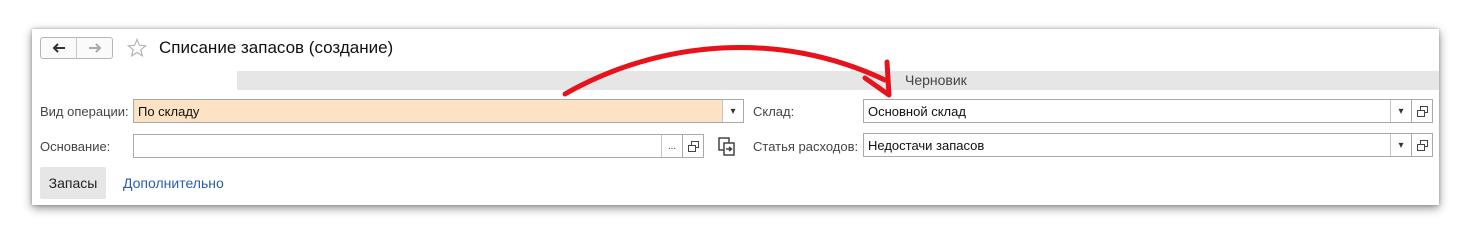 Image resolution: width=1471 pixels, height=240 pixels. Describe the element at coordinates (428, 111) in the screenshot. I see `operation-type-value: По складу` at that location.